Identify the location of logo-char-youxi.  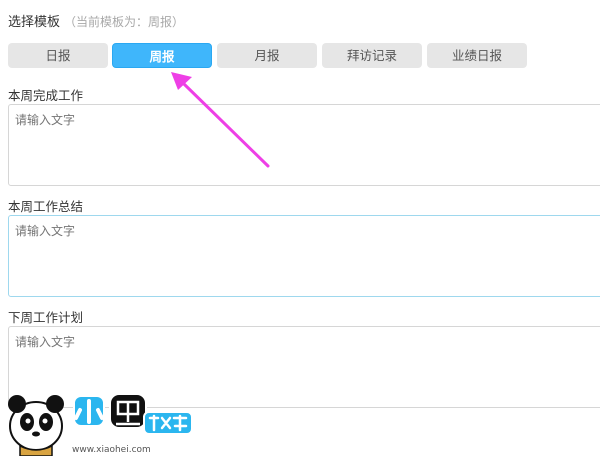
(168, 423).